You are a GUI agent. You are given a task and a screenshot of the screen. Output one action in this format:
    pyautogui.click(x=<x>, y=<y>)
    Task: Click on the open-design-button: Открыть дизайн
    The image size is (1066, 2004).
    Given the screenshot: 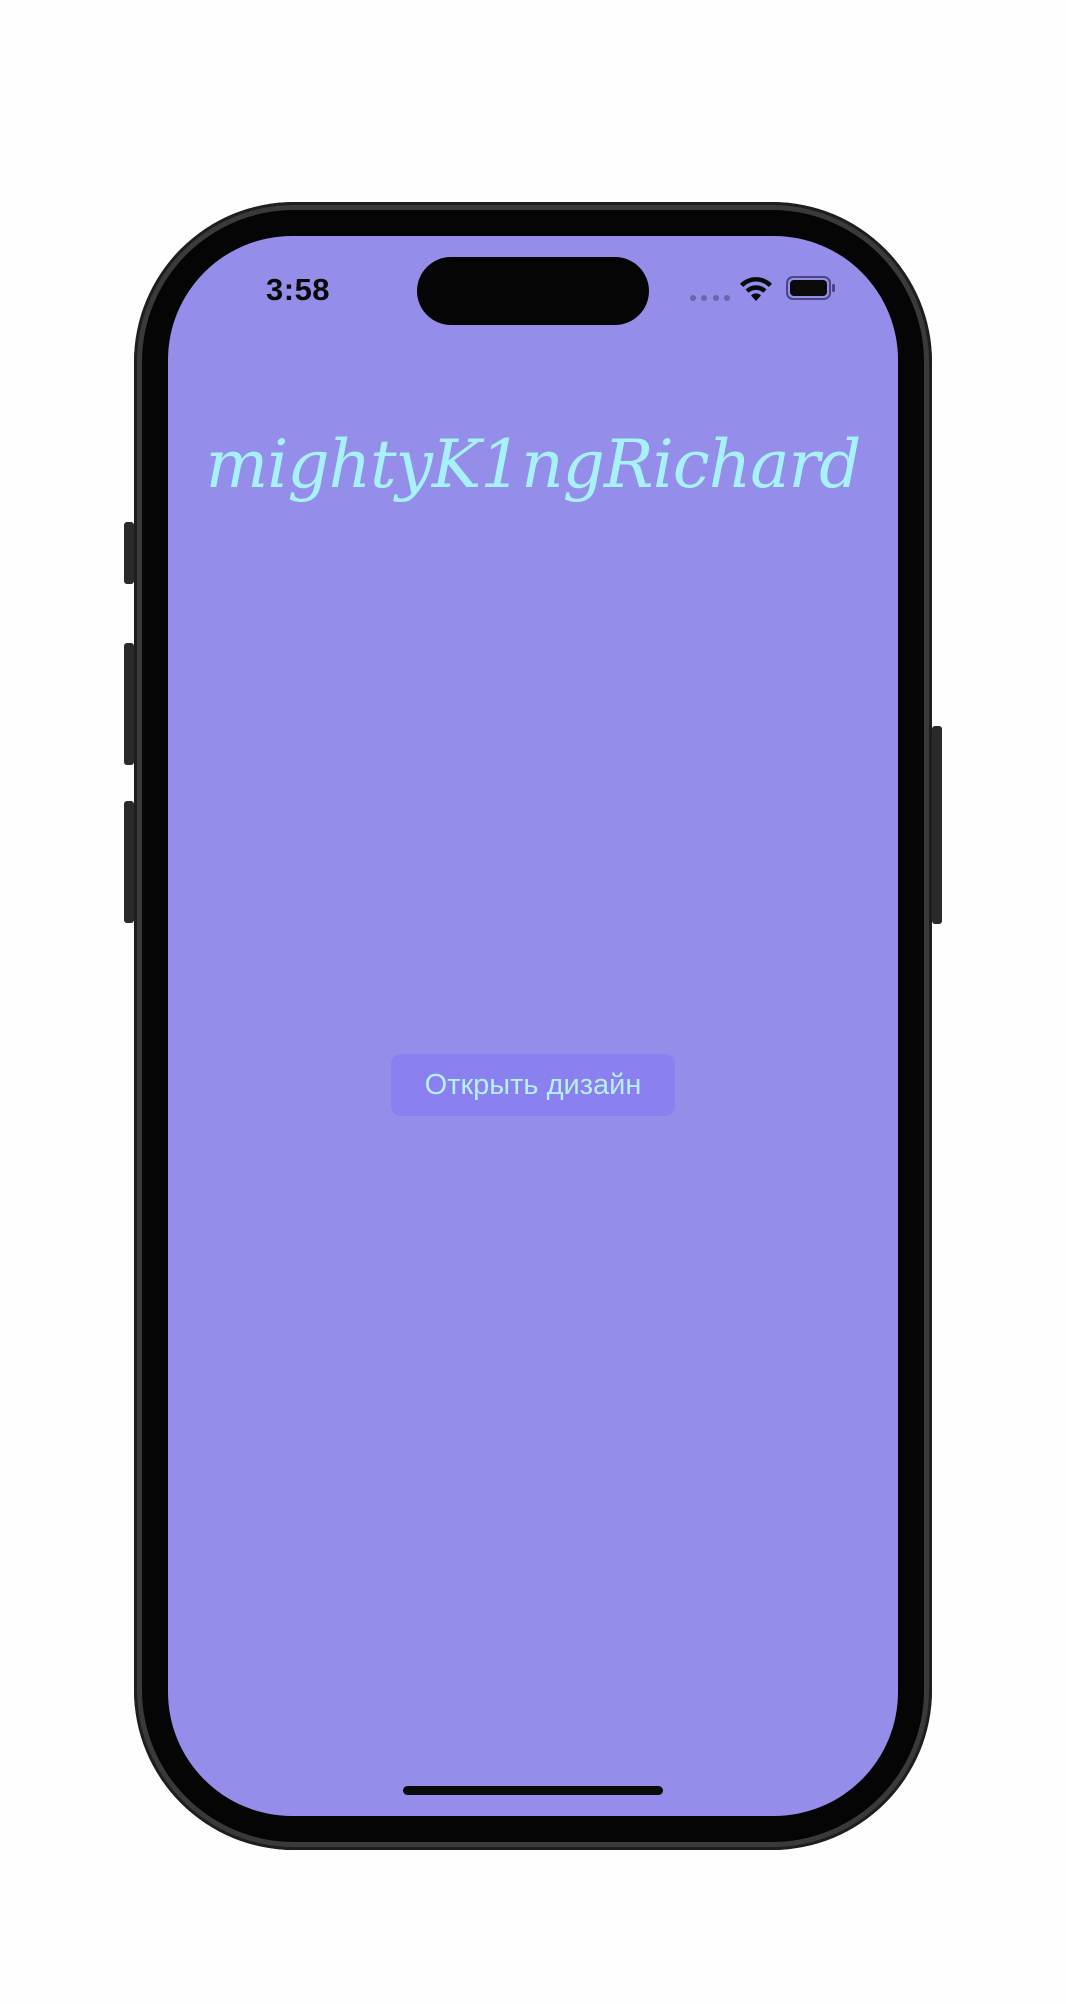 What is the action you would take?
    pyautogui.click(x=533, y=1085)
    